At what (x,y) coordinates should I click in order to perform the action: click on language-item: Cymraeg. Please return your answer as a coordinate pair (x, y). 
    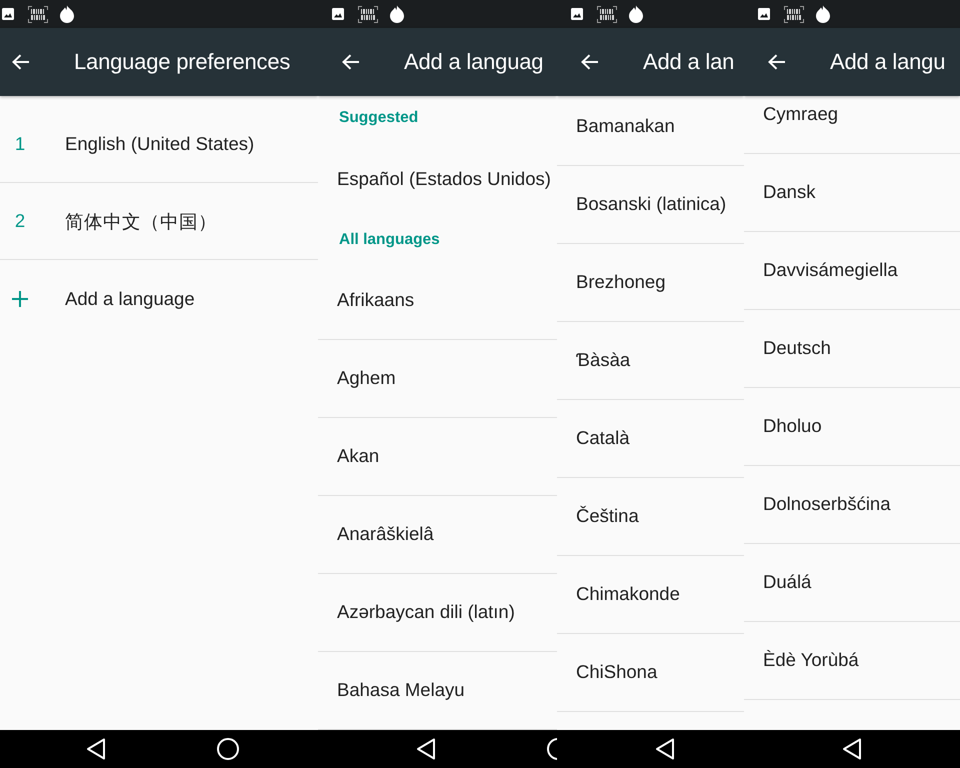
    Looking at the image, I should click on (852, 125).